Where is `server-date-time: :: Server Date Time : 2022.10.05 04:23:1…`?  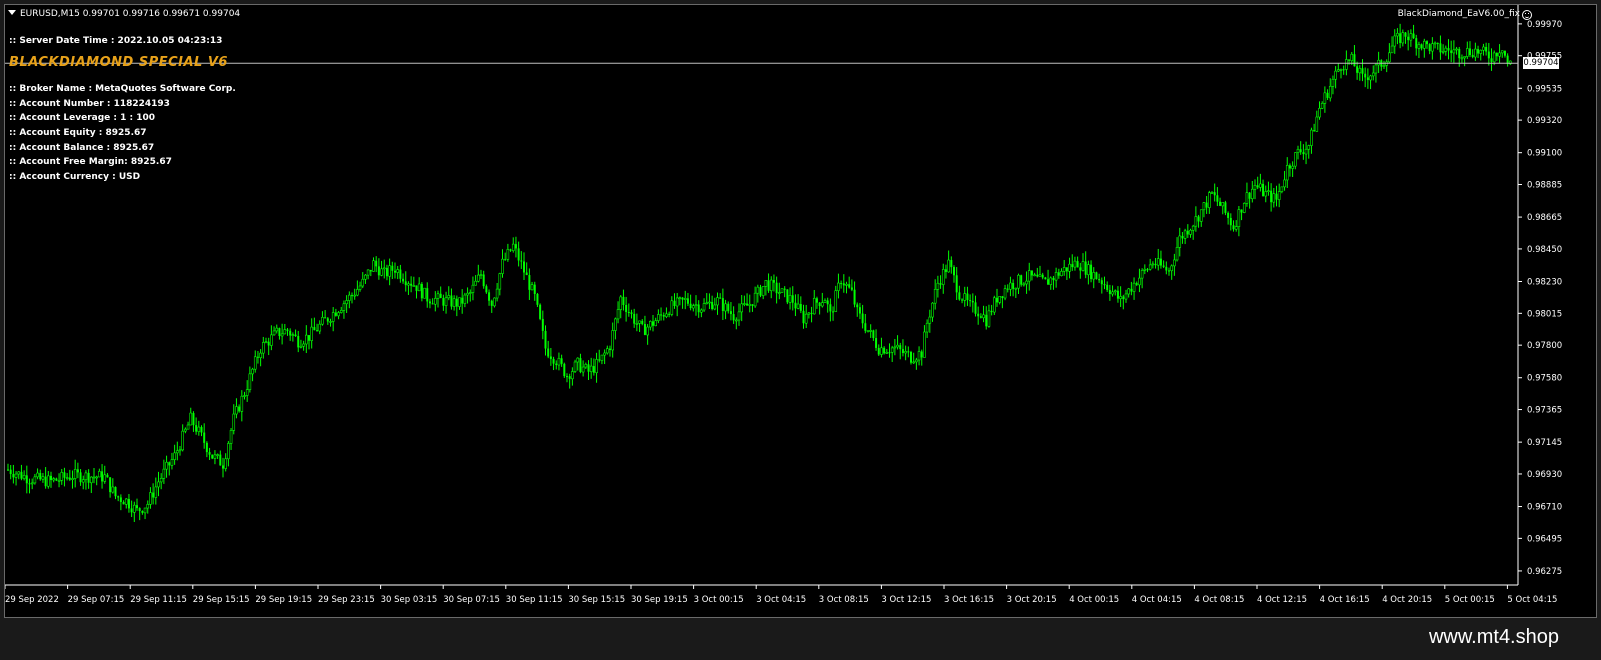 server-date-time: :: Server Date Time : 2022.10.05 04:23:1… is located at coordinates (116, 41).